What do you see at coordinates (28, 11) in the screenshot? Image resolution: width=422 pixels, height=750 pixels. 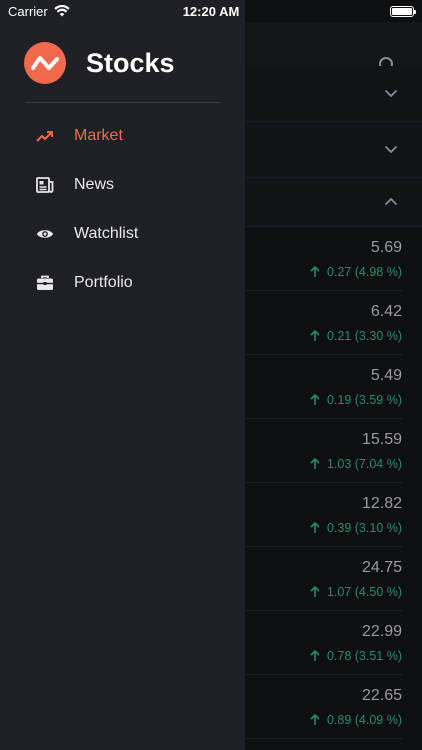 I see `carrier-label: Carrier` at bounding box center [28, 11].